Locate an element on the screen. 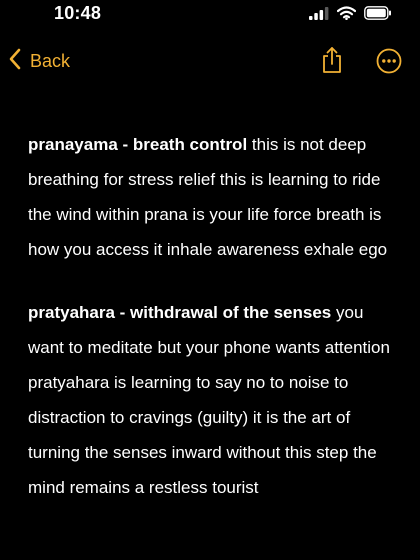 The height and width of the screenshot is (560, 420). navigation-bar: Back is located at coordinates (210, 62).